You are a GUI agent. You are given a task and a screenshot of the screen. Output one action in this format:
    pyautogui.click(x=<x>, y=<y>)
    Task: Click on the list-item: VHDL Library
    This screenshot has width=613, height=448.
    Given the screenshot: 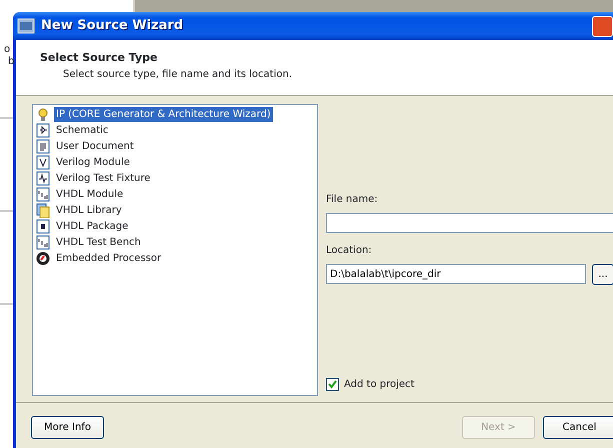 What is the action you would take?
    pyautogui.click(x=89, y=210)
    